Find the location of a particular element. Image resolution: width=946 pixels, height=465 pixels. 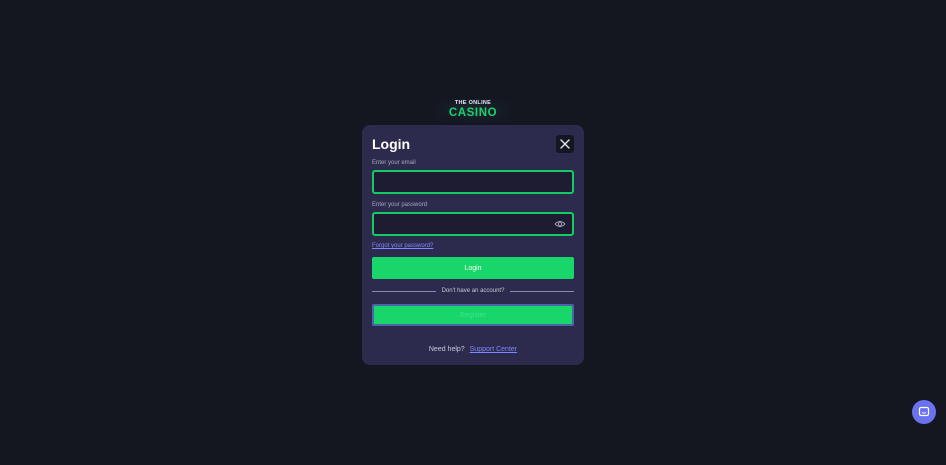

close-button is located at coordinates (565, 144).